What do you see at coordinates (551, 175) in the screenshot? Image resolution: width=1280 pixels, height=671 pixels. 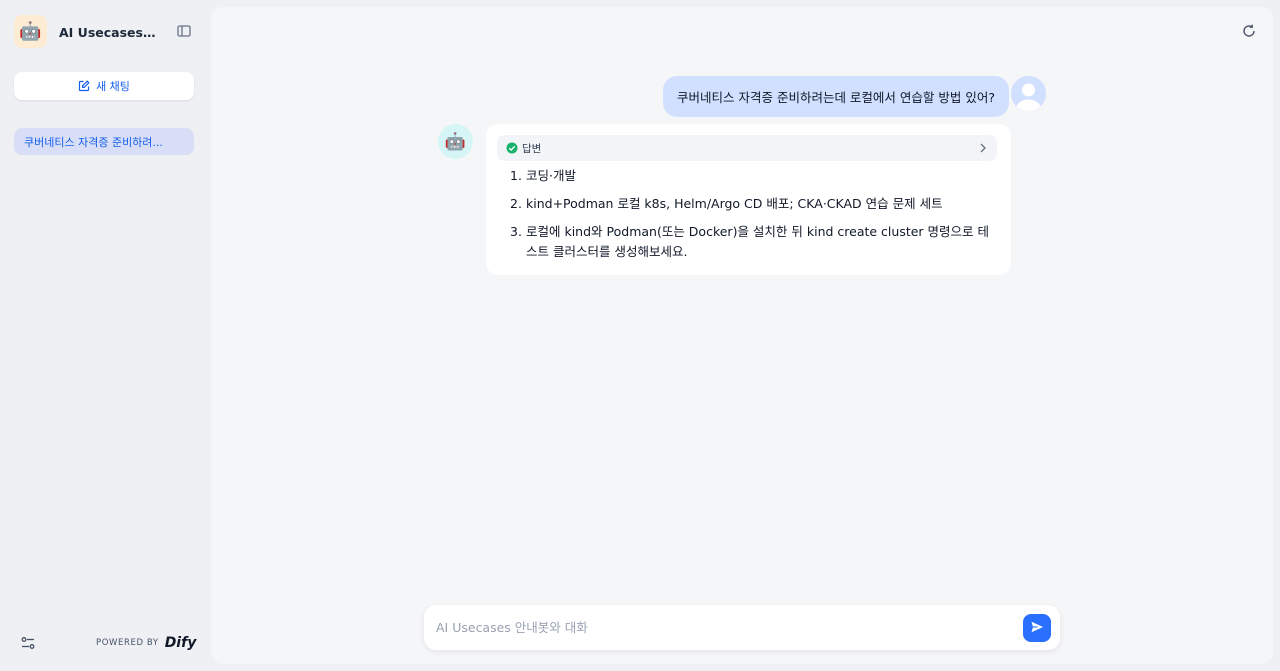 I see `list-text: 코딩·개발` at bounding box center [551, 175].